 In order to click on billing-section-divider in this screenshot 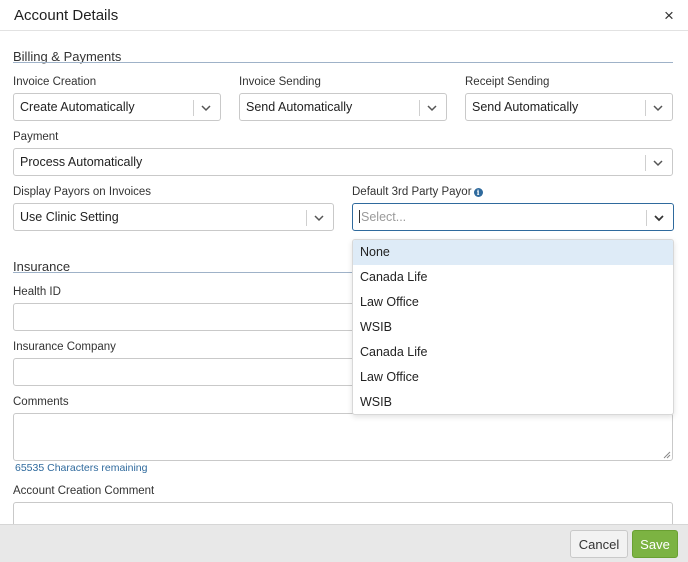, I will do `click(343, 62)`.